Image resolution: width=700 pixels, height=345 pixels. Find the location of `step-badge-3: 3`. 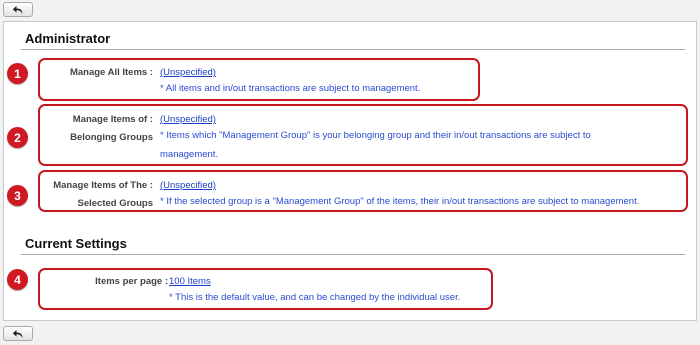

step-badge-3: 3 is located at coordinates (17, 195).